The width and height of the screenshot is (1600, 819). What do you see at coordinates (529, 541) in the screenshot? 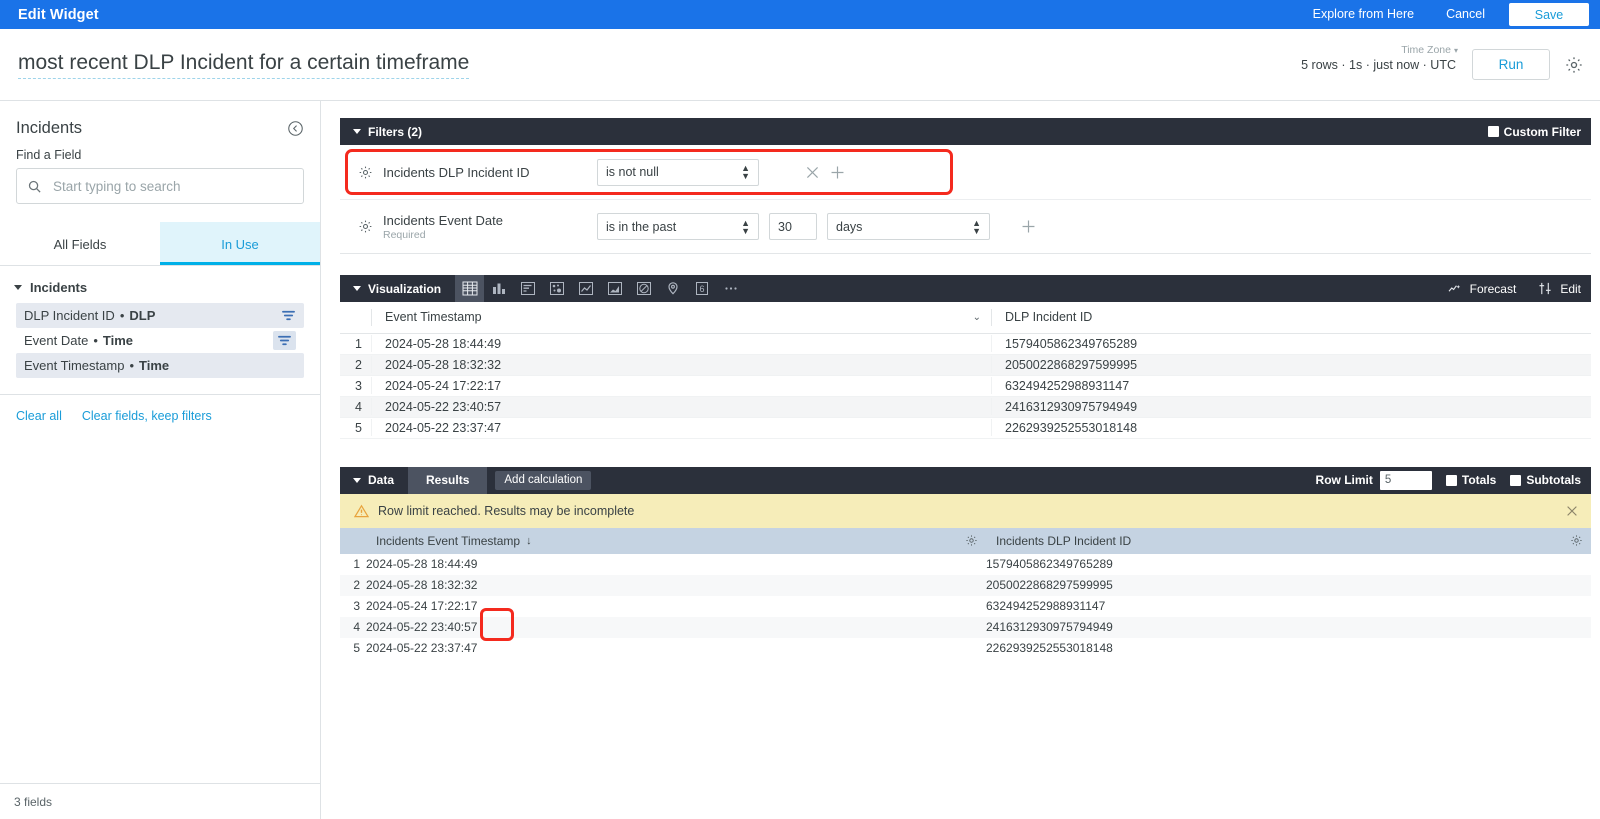
I see `sort-descending-icon: ↓` at bounding box center [529, 541].